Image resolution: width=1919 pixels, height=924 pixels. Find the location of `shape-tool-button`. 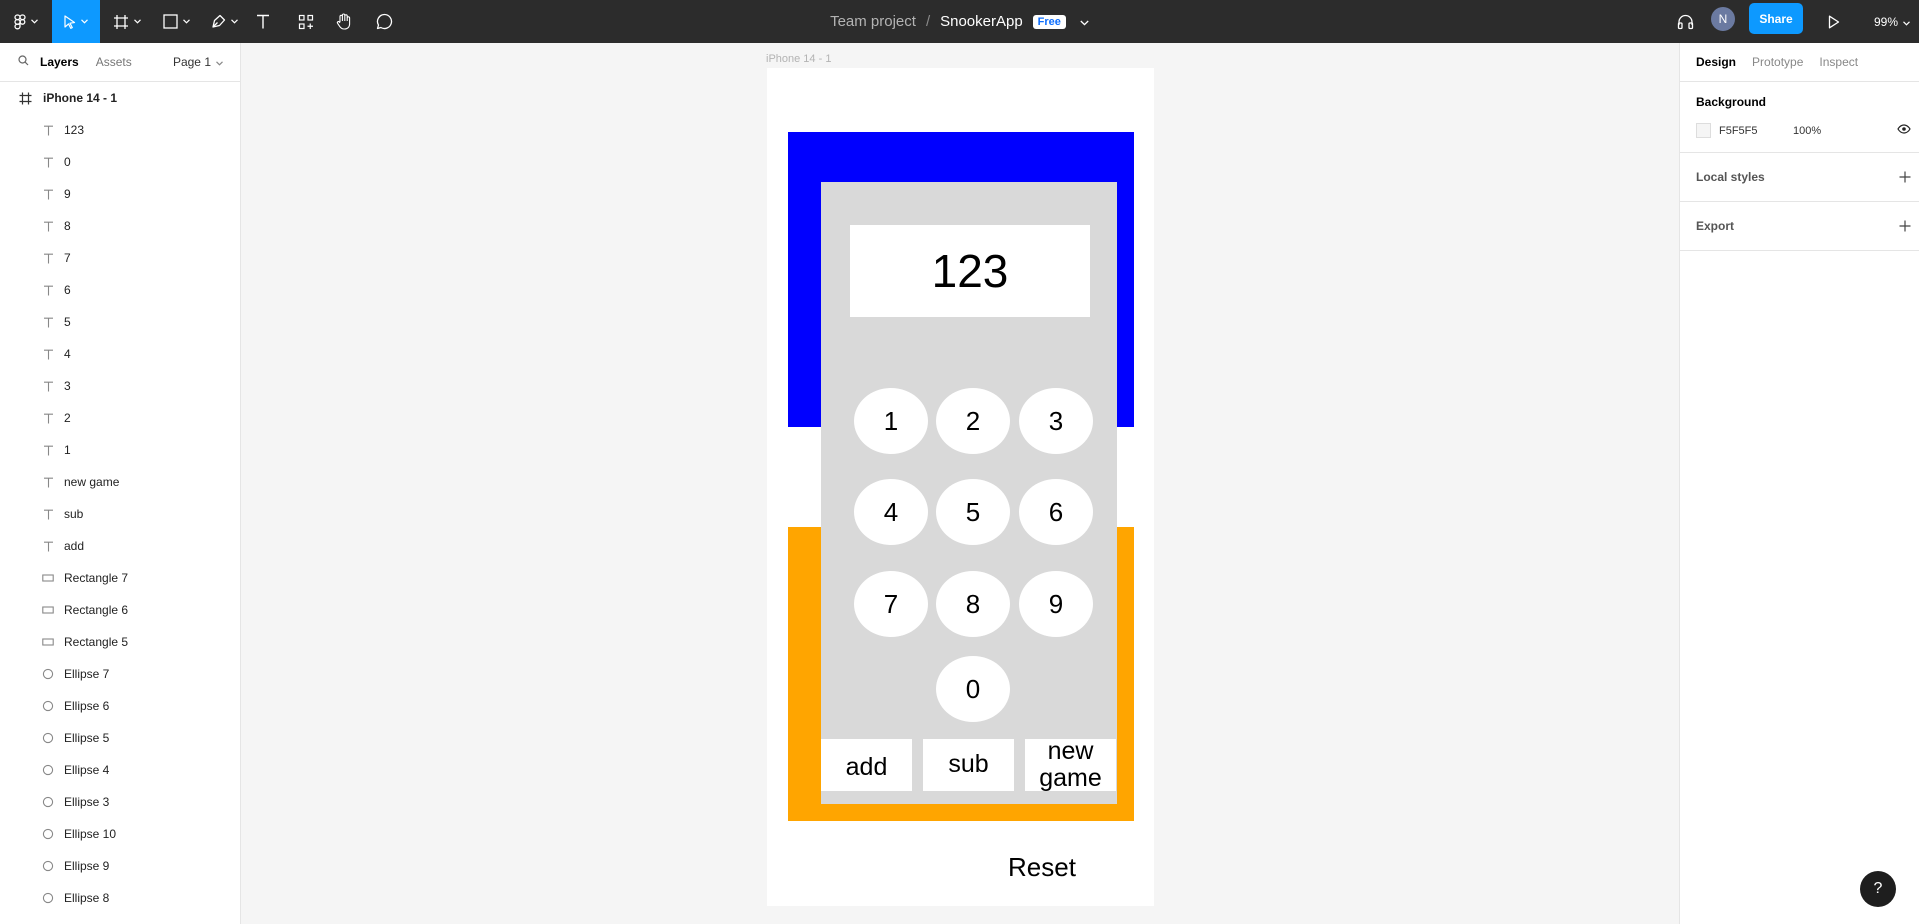

shape-tool-button is located at coordinates (176, 21).